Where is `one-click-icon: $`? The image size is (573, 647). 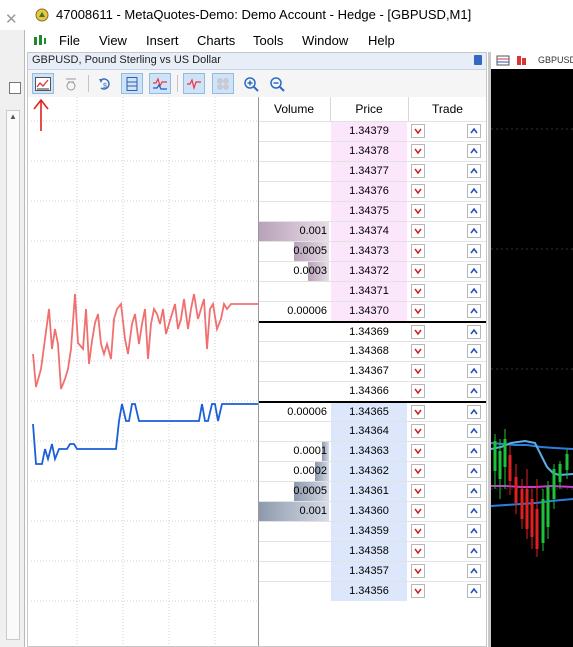
one-click-icon: $ is located at coordinates (105, 83).